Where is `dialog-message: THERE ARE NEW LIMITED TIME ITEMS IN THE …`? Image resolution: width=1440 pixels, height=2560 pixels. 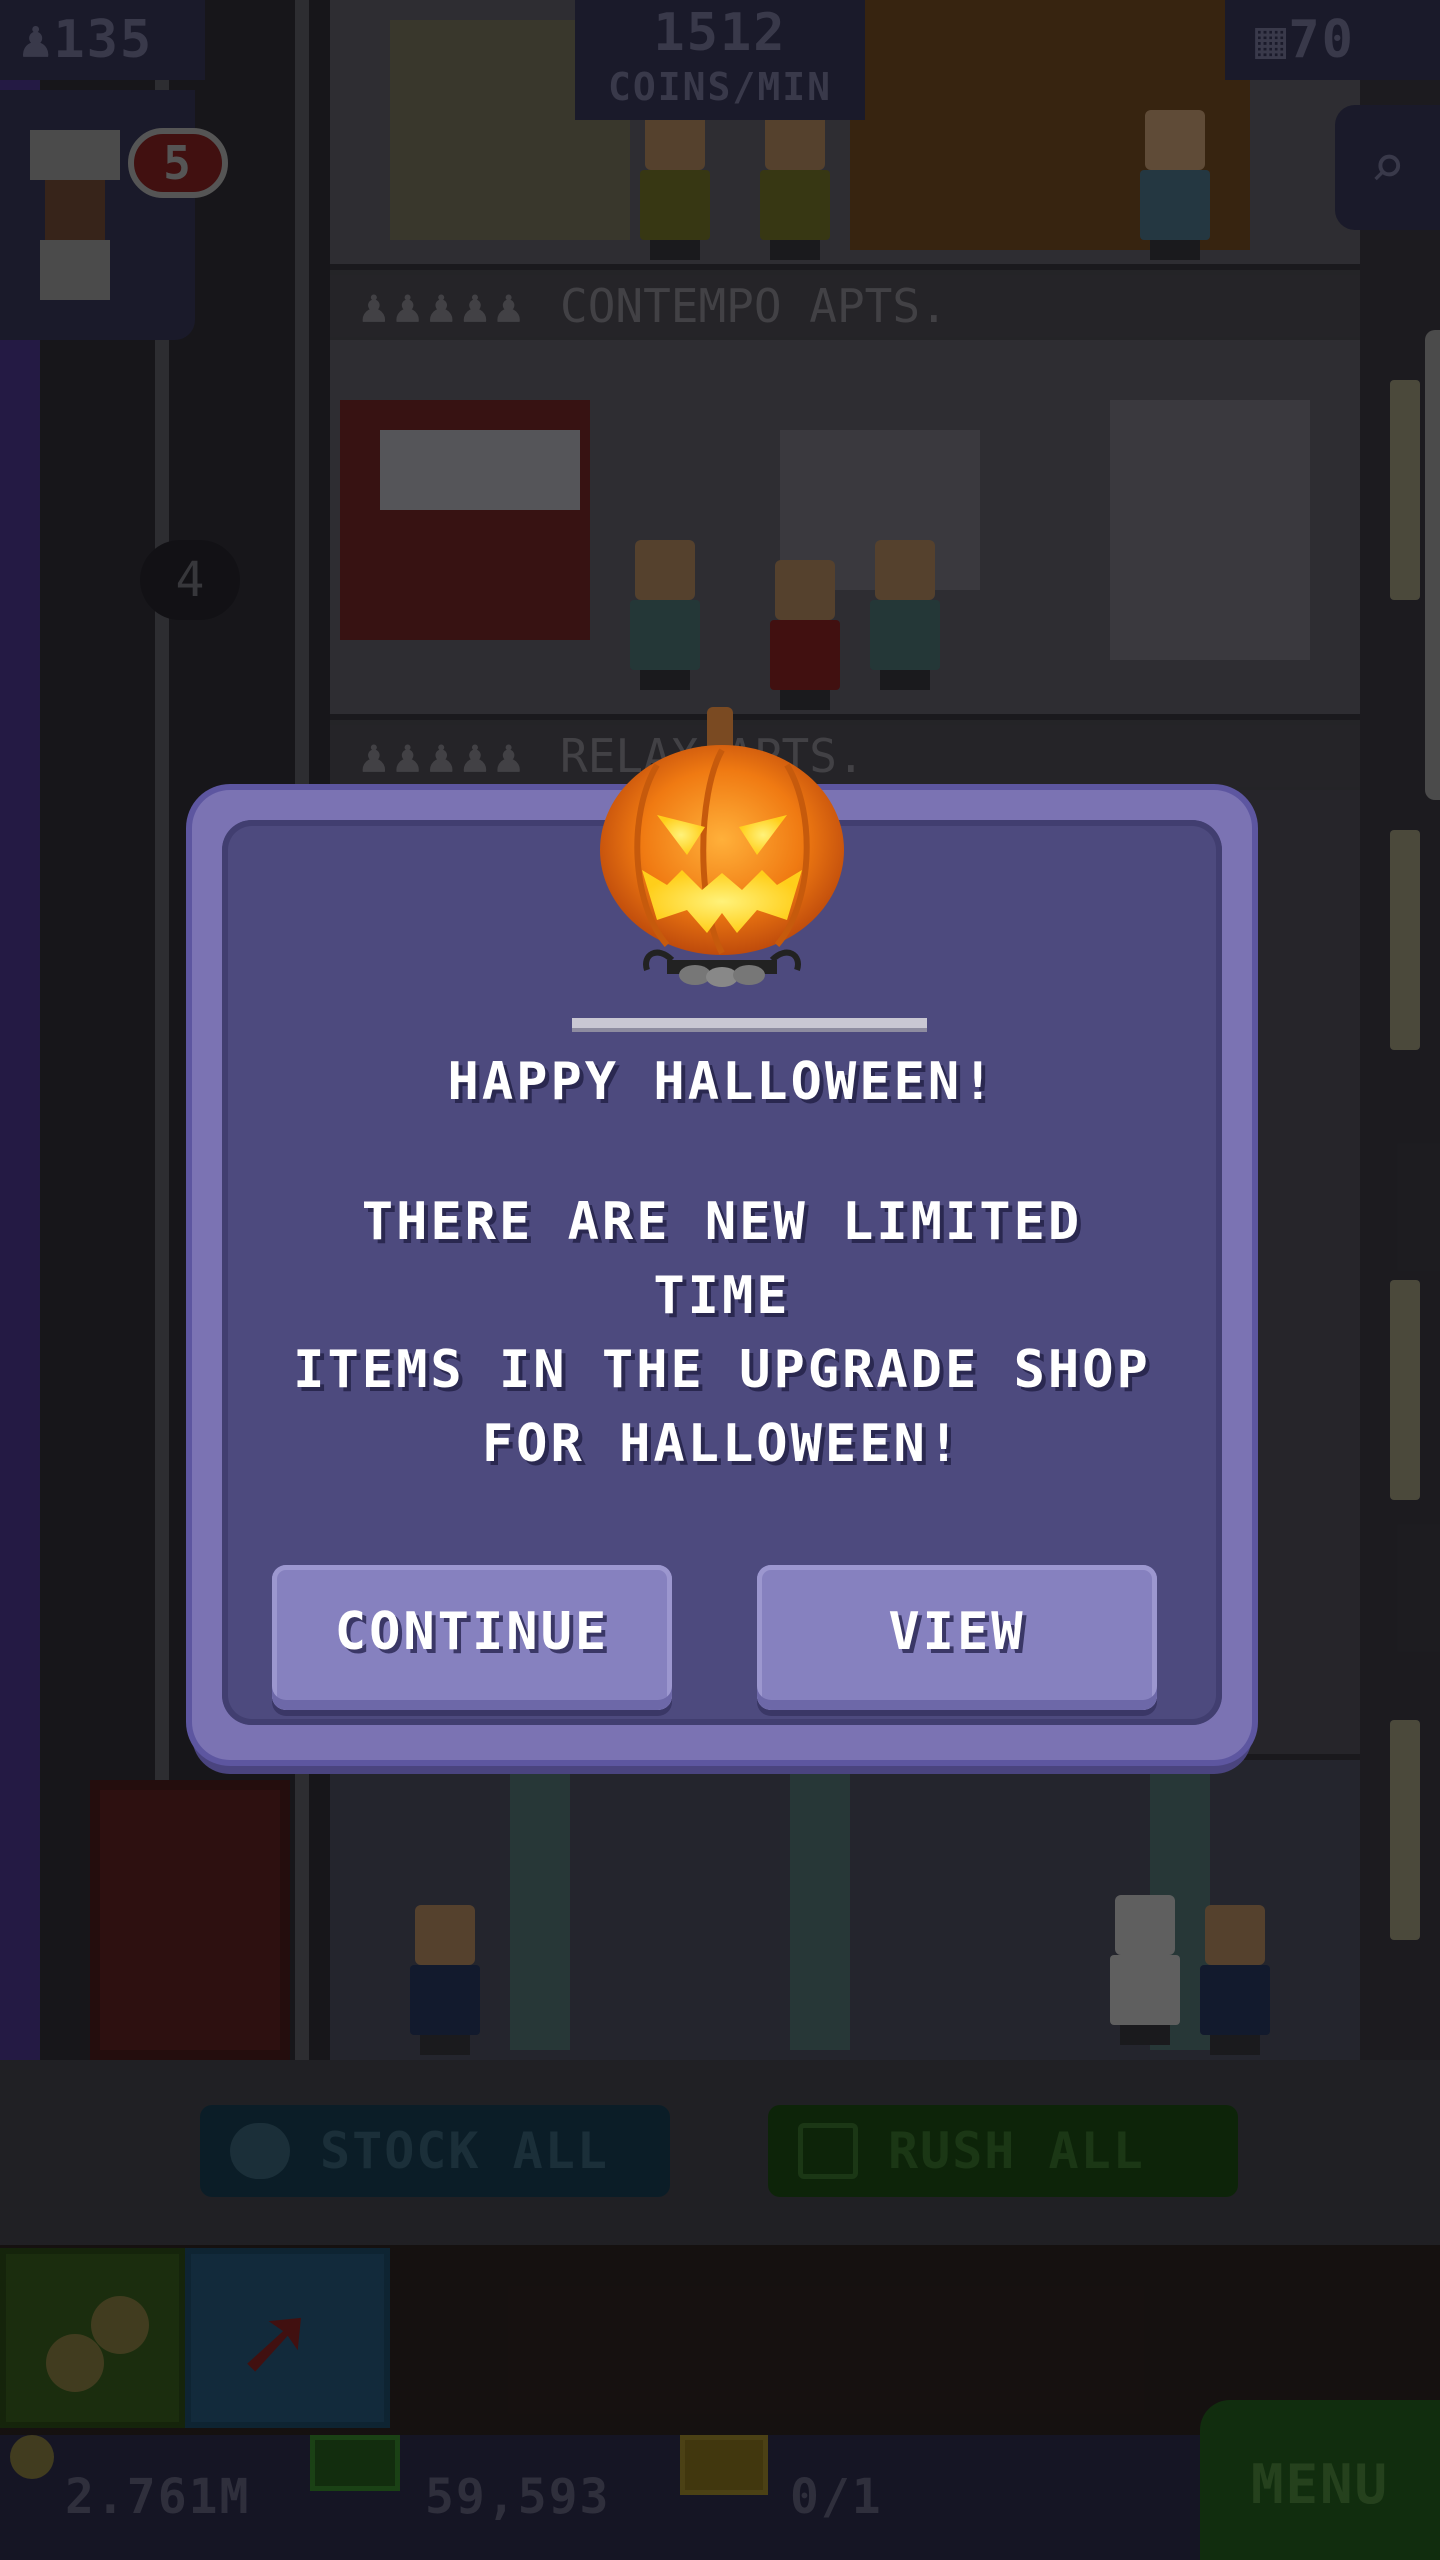 dialog-message: THERE ARE NEW LIMITED TIME ITEMS IN THE … is located at coordinates (722, 1333).